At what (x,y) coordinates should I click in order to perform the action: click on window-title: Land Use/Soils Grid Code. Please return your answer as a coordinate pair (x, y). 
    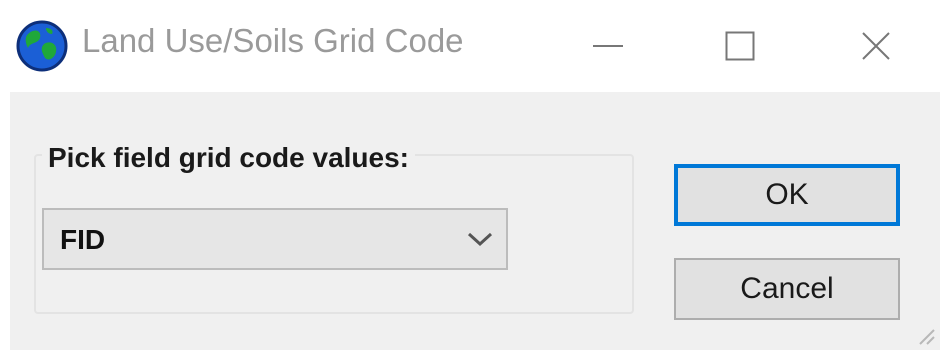
    Looking at the image, I should click on (273, 40).